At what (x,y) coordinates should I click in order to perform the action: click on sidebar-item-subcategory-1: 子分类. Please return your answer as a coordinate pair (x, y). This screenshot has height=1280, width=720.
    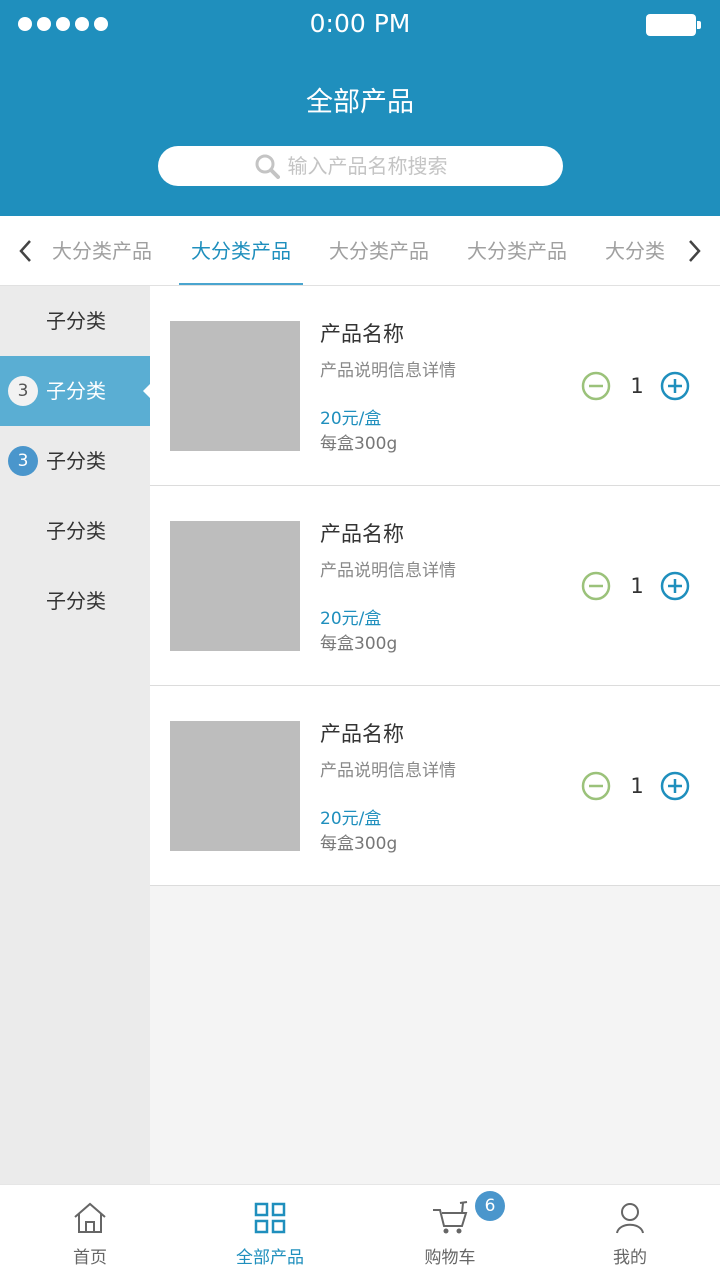
    Looking at the image, I should click on (75, 321).